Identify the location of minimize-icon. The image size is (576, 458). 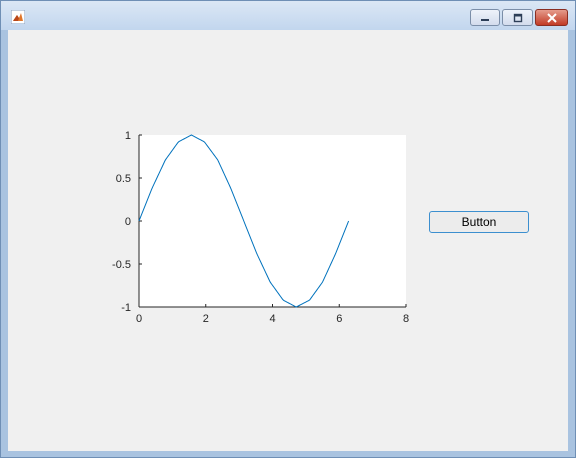
(485, 19).